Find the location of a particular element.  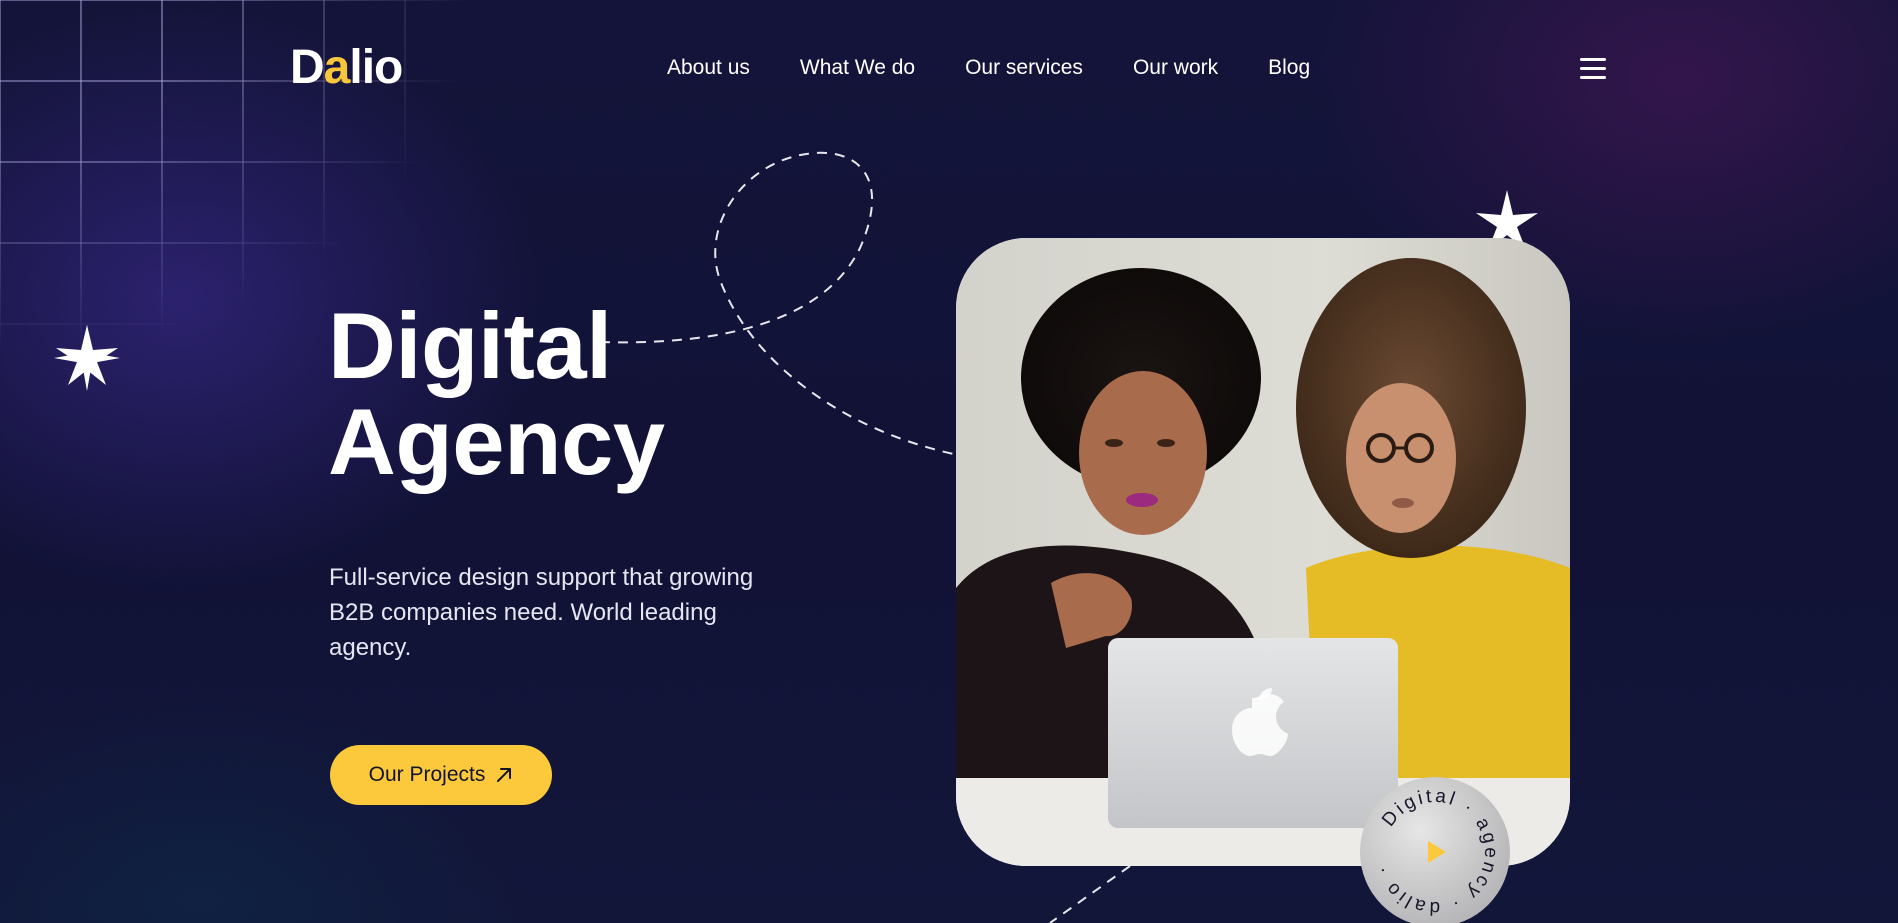

badge-ring: Digital · agency · dalio · is located at coordinates (1435, 852).